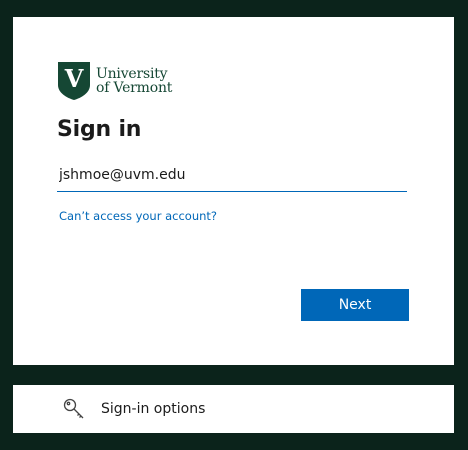  I want to click on uvm-shield-icon: V, so click(74, 81).